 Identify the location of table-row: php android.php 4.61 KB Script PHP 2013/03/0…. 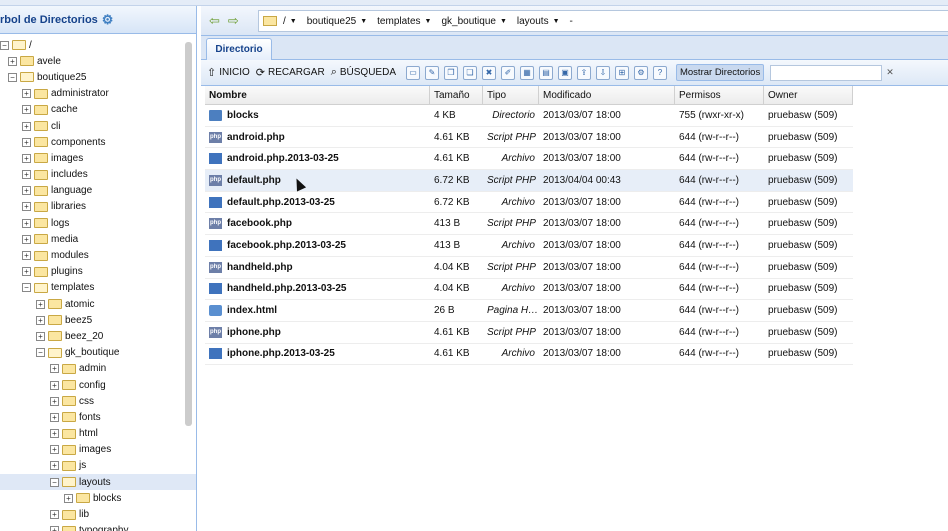
(529, 138).